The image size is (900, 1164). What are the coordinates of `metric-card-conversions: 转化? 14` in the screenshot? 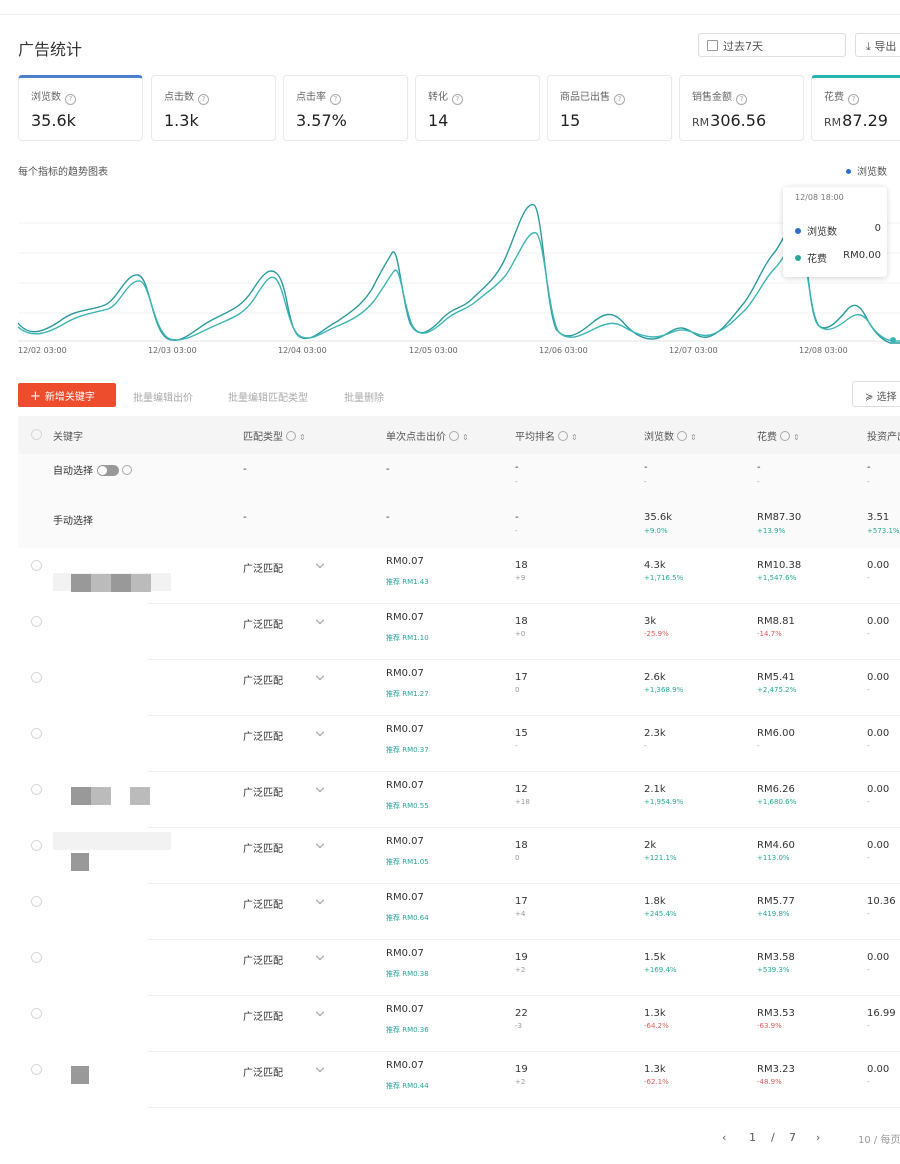 It's located at (477, 108).